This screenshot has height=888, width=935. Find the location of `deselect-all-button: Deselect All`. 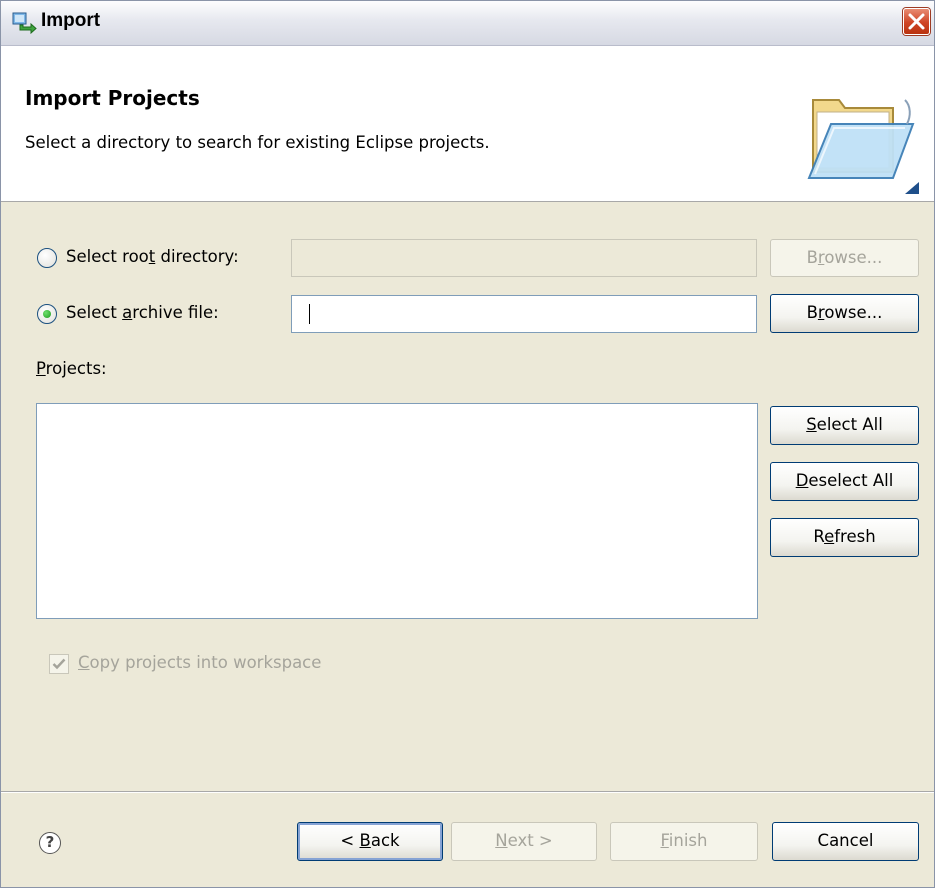

deselect-all-button: Deselect All is located at coordinates (844, 481).